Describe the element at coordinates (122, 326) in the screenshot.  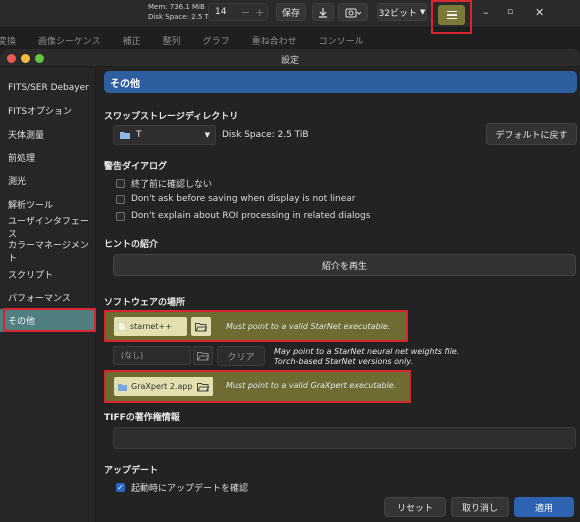
I see `file-icon` at that location.